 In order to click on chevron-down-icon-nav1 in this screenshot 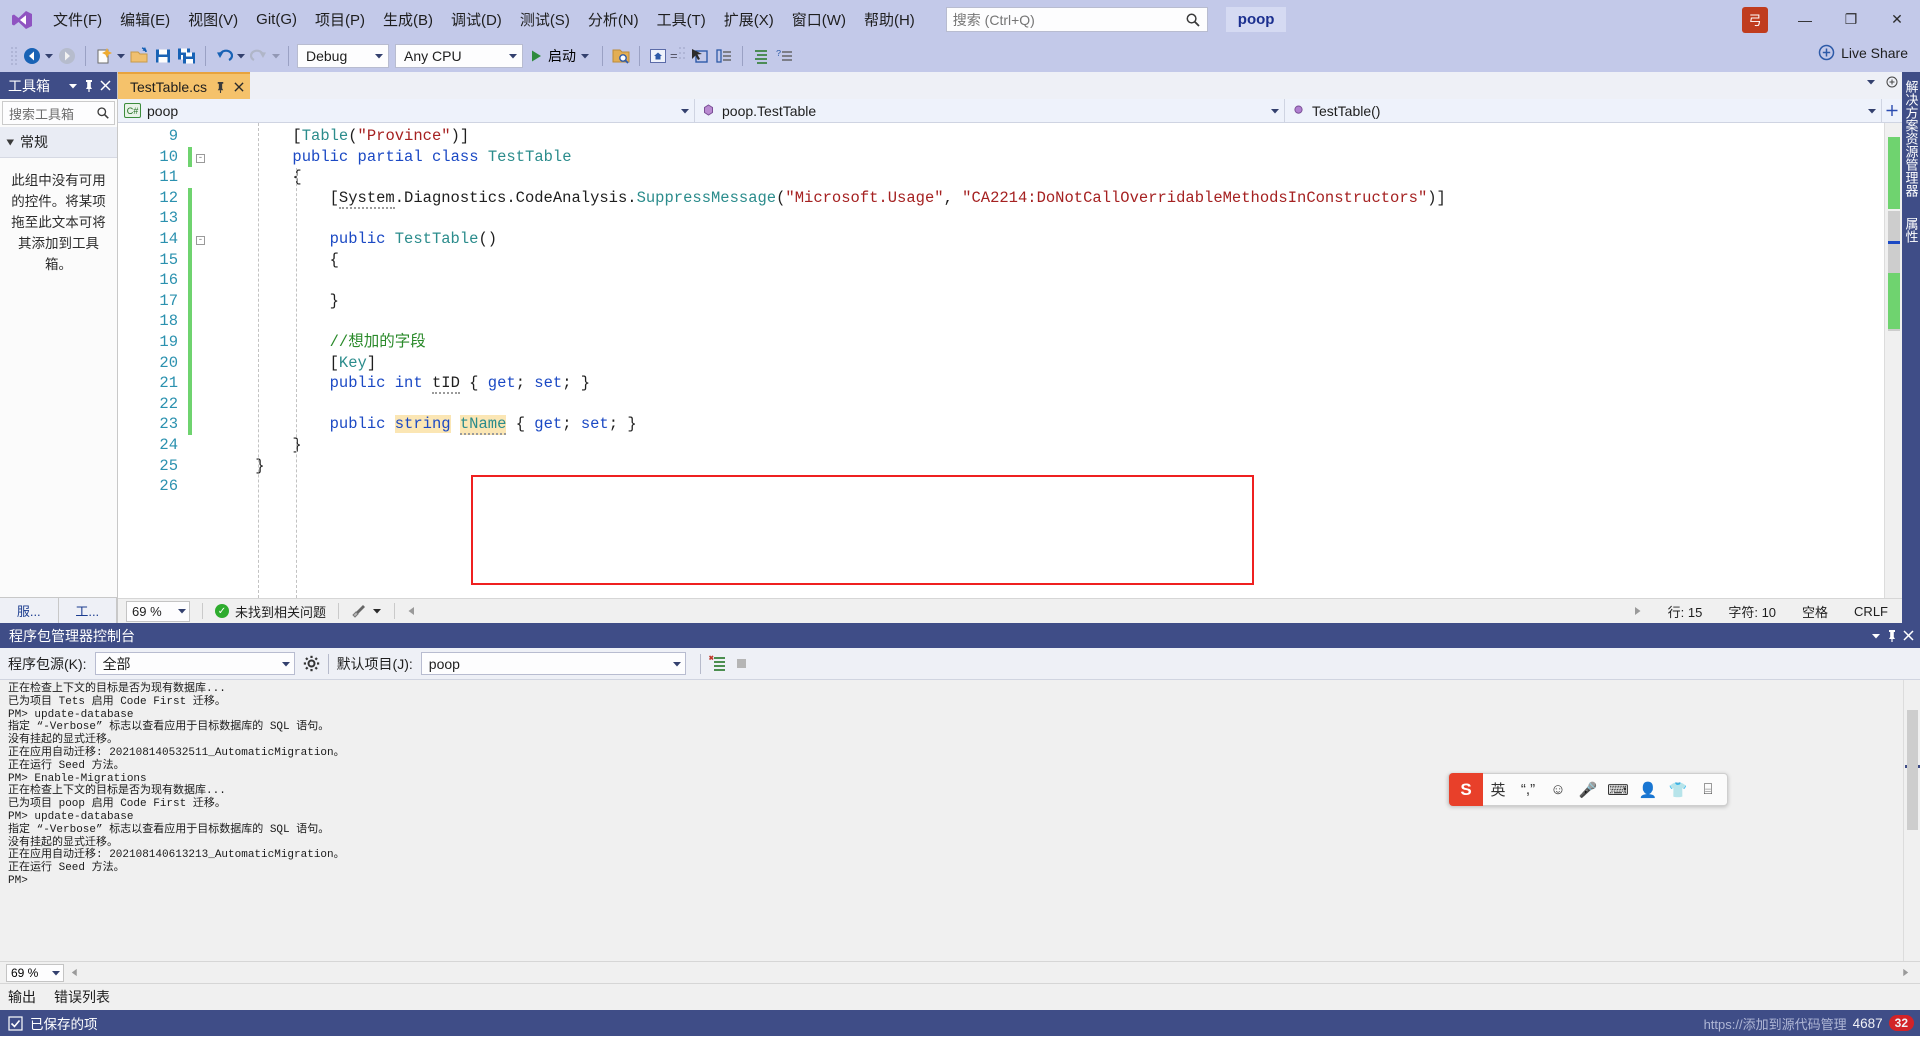, I will do `click(685, 111)`.